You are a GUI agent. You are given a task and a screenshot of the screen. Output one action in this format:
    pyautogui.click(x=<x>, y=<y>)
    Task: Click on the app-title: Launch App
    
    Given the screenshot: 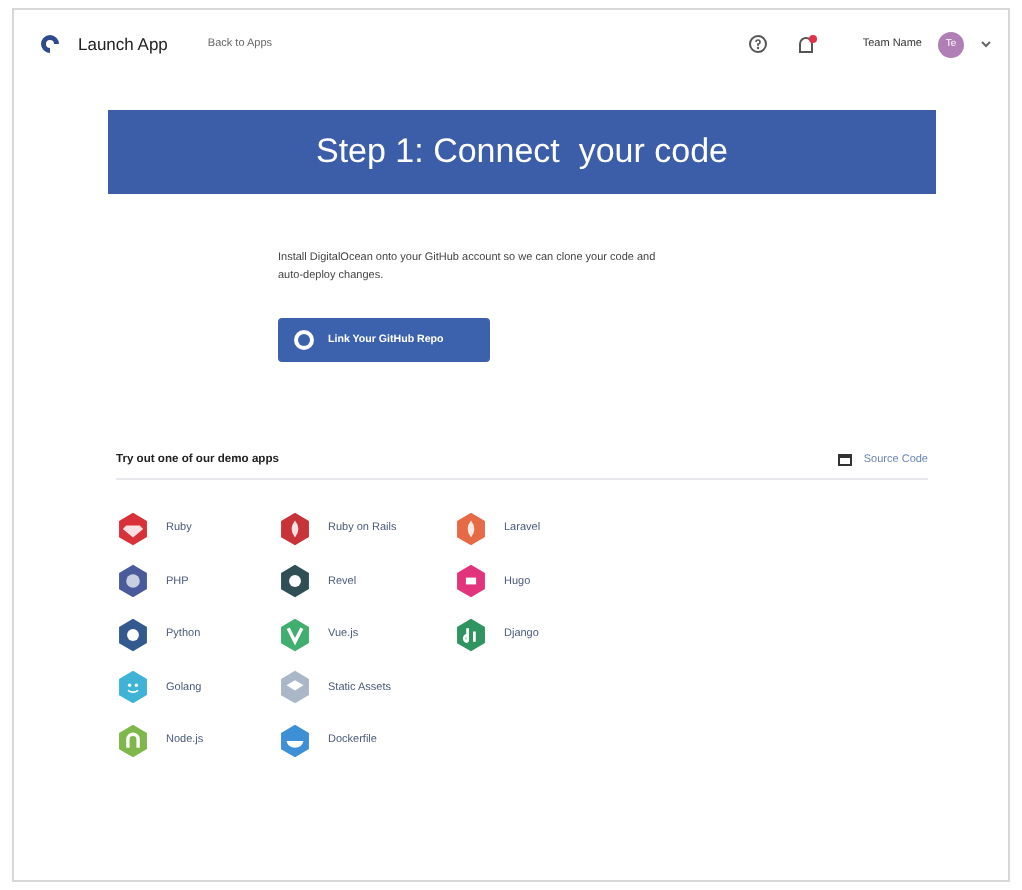 What is the action you would take?
    pyautogui.click(x=123, y=44)
    